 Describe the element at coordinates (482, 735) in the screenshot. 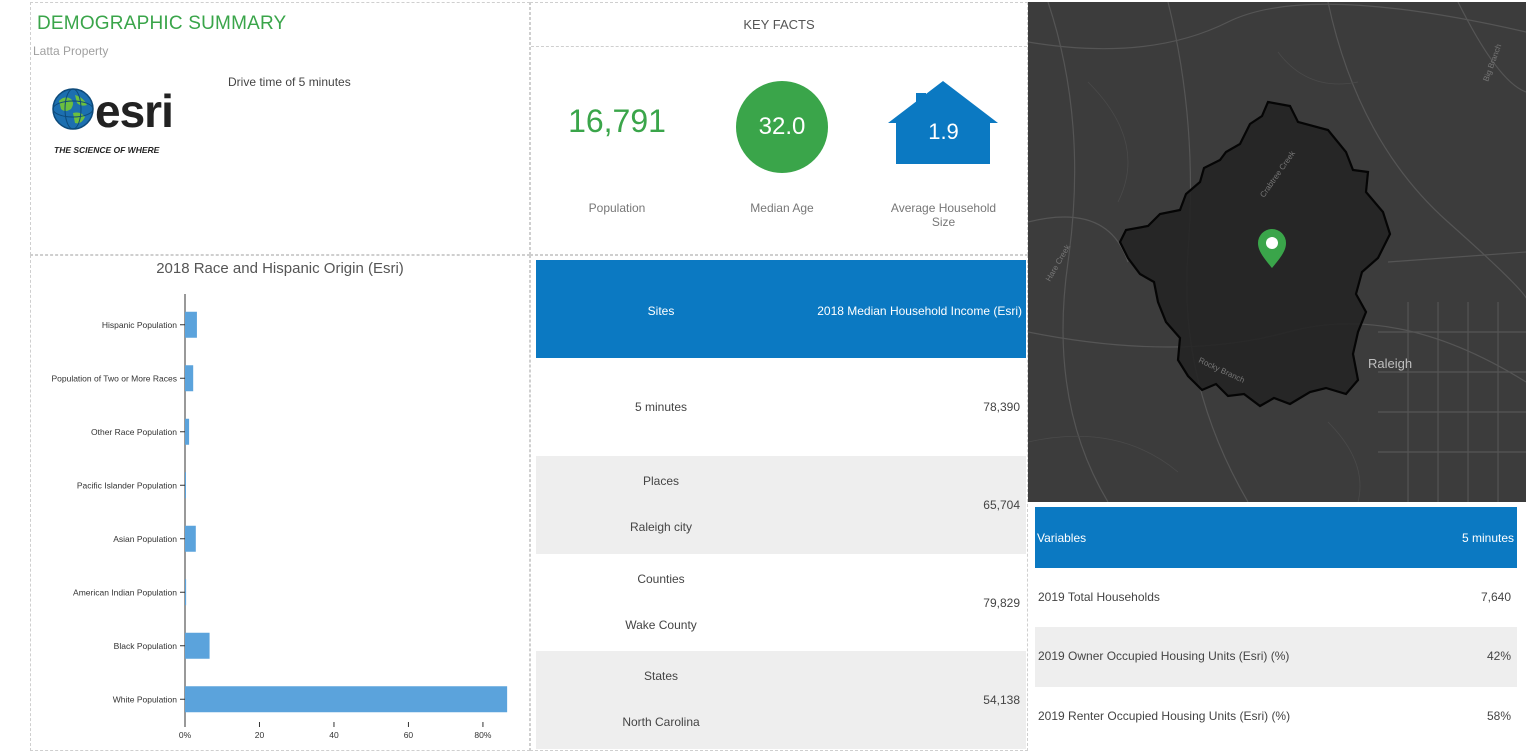

I see `x-tick-label: 80%` at that location.